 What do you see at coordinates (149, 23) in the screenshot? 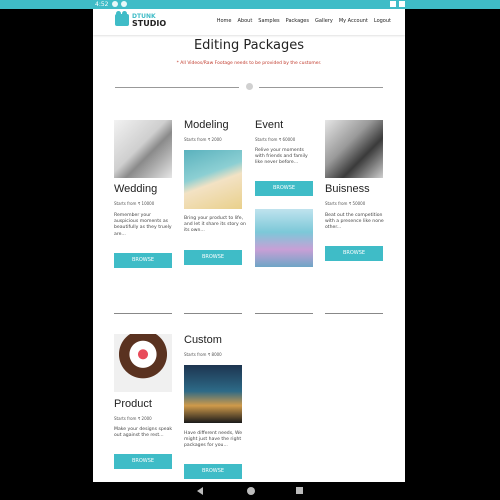
I see `brand-line2: STUDIO` at bounding box center [149, 23].